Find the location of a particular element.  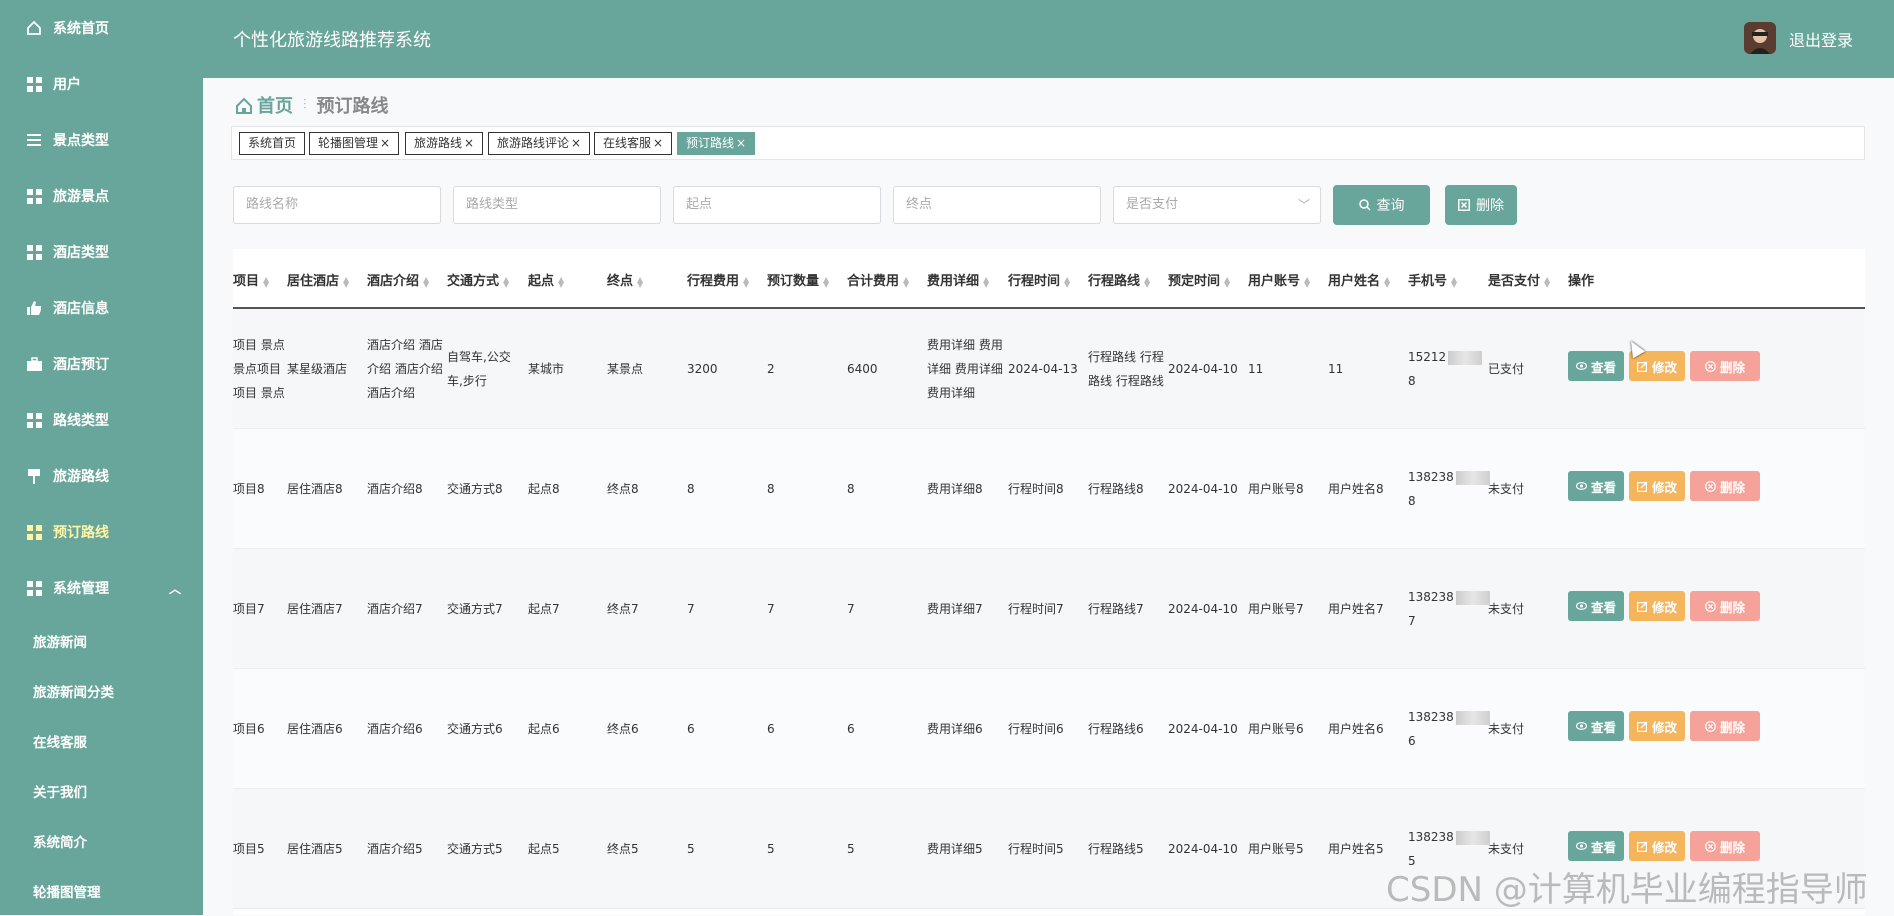

sidebar-item-hotel-types: 酒店类型 is located at coordinates (101, 252).